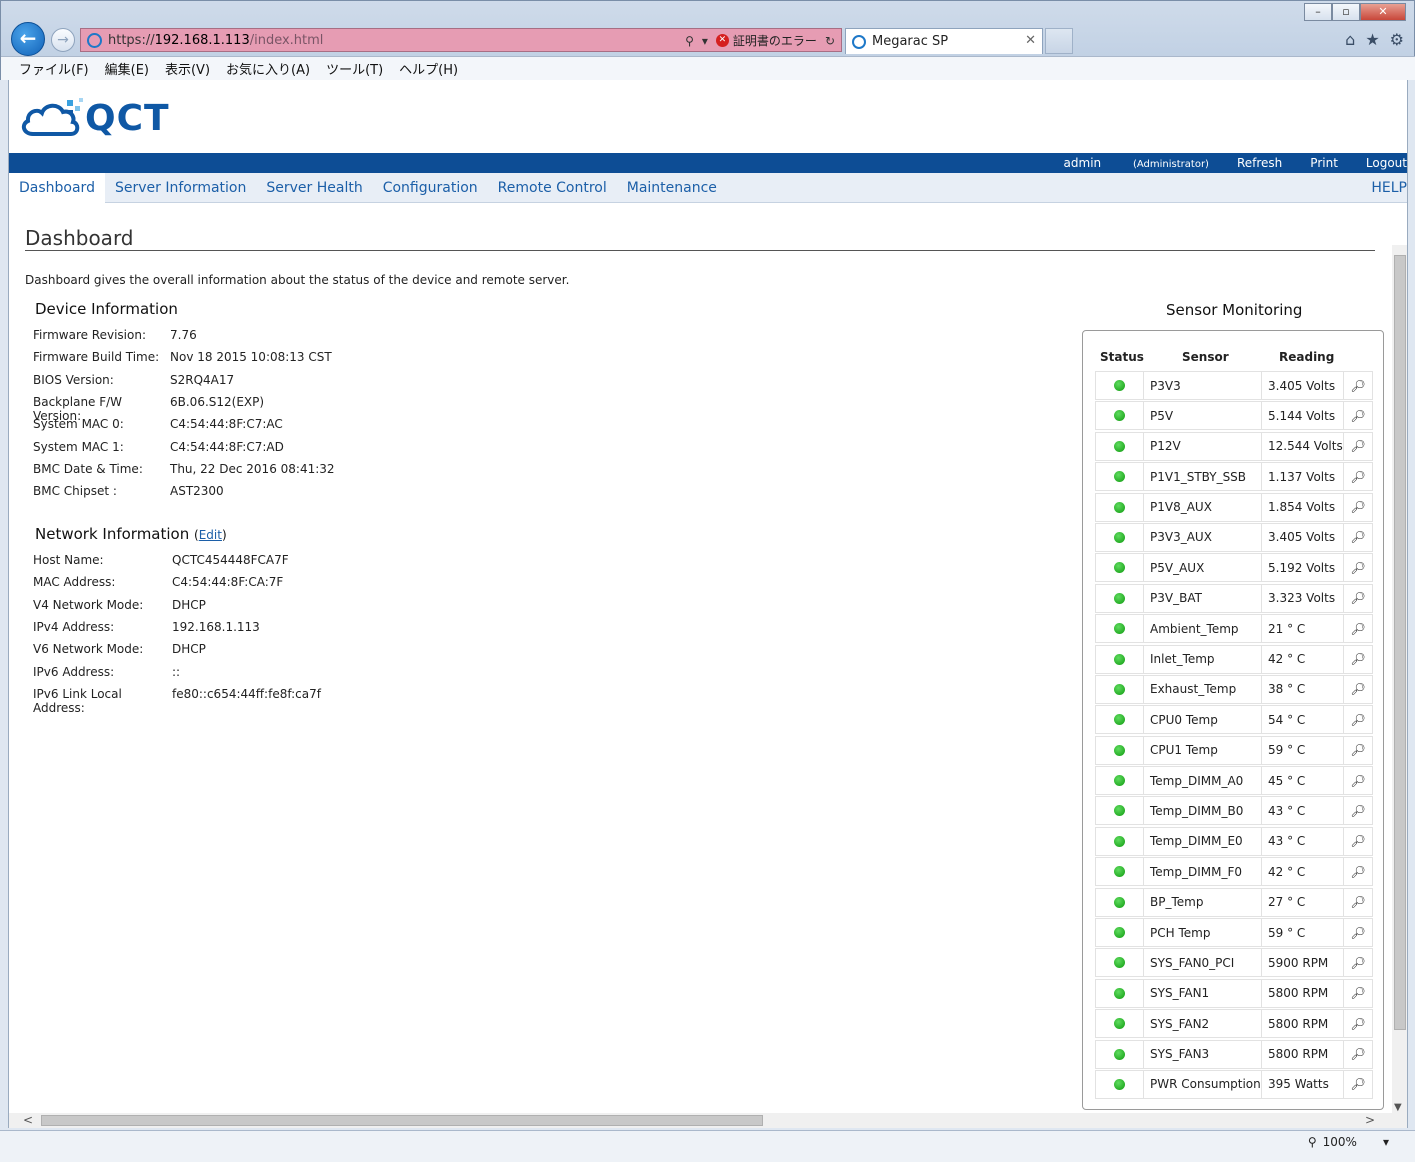 This screenshot has height=1162, width=1415. Describe the element at coordinates (1400, 642) in the screenshot. I see `vertical-scroll-thumb` at that location.